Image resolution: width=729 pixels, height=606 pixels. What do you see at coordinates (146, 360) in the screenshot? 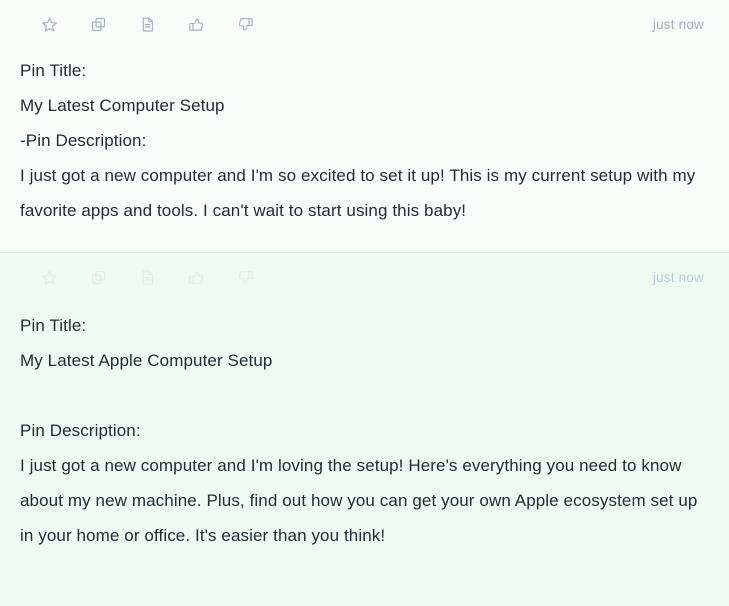
I see `message-line: My Latest Apple Computer Setup` at bounding box center [146, 360].